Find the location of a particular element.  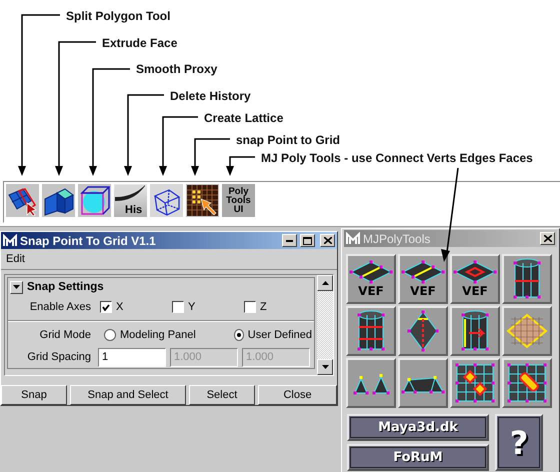

action-button: Snap is located at coordinates (34, 395).